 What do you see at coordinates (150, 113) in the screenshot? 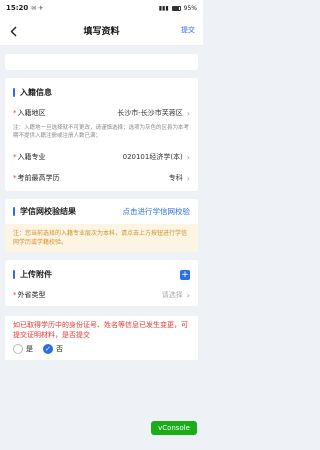
I see `region-value: 长沙市-长沙市芙蓉区` at bounding box center [150, 113].